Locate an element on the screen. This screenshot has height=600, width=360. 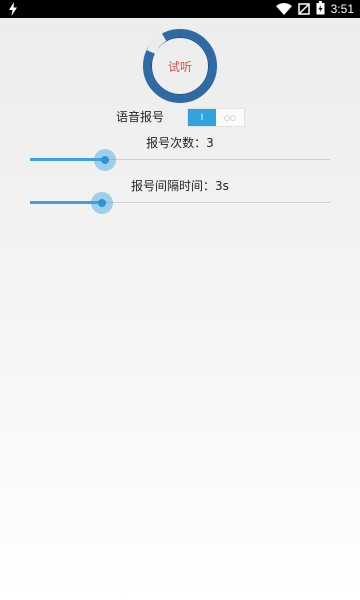
status-bar: 3:51 is located at coordinates (180, 9).